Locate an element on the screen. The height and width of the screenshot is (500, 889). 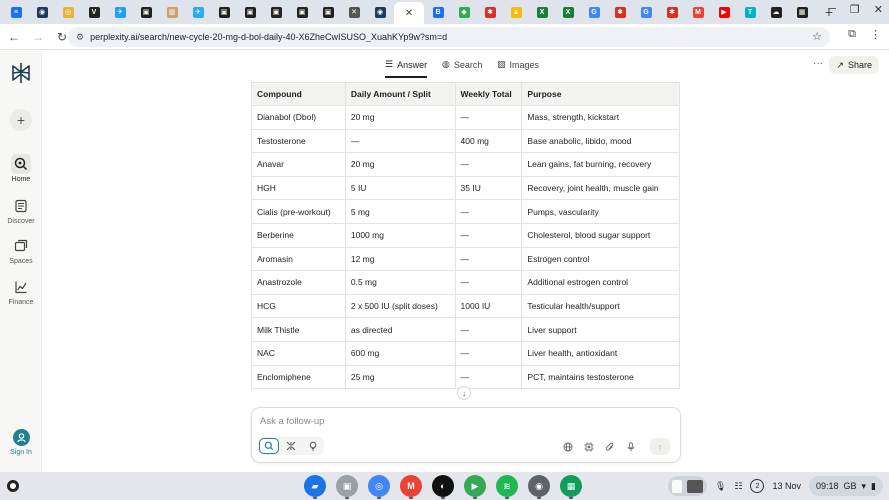
labs-mode-button is located at coordinates (313, 446).